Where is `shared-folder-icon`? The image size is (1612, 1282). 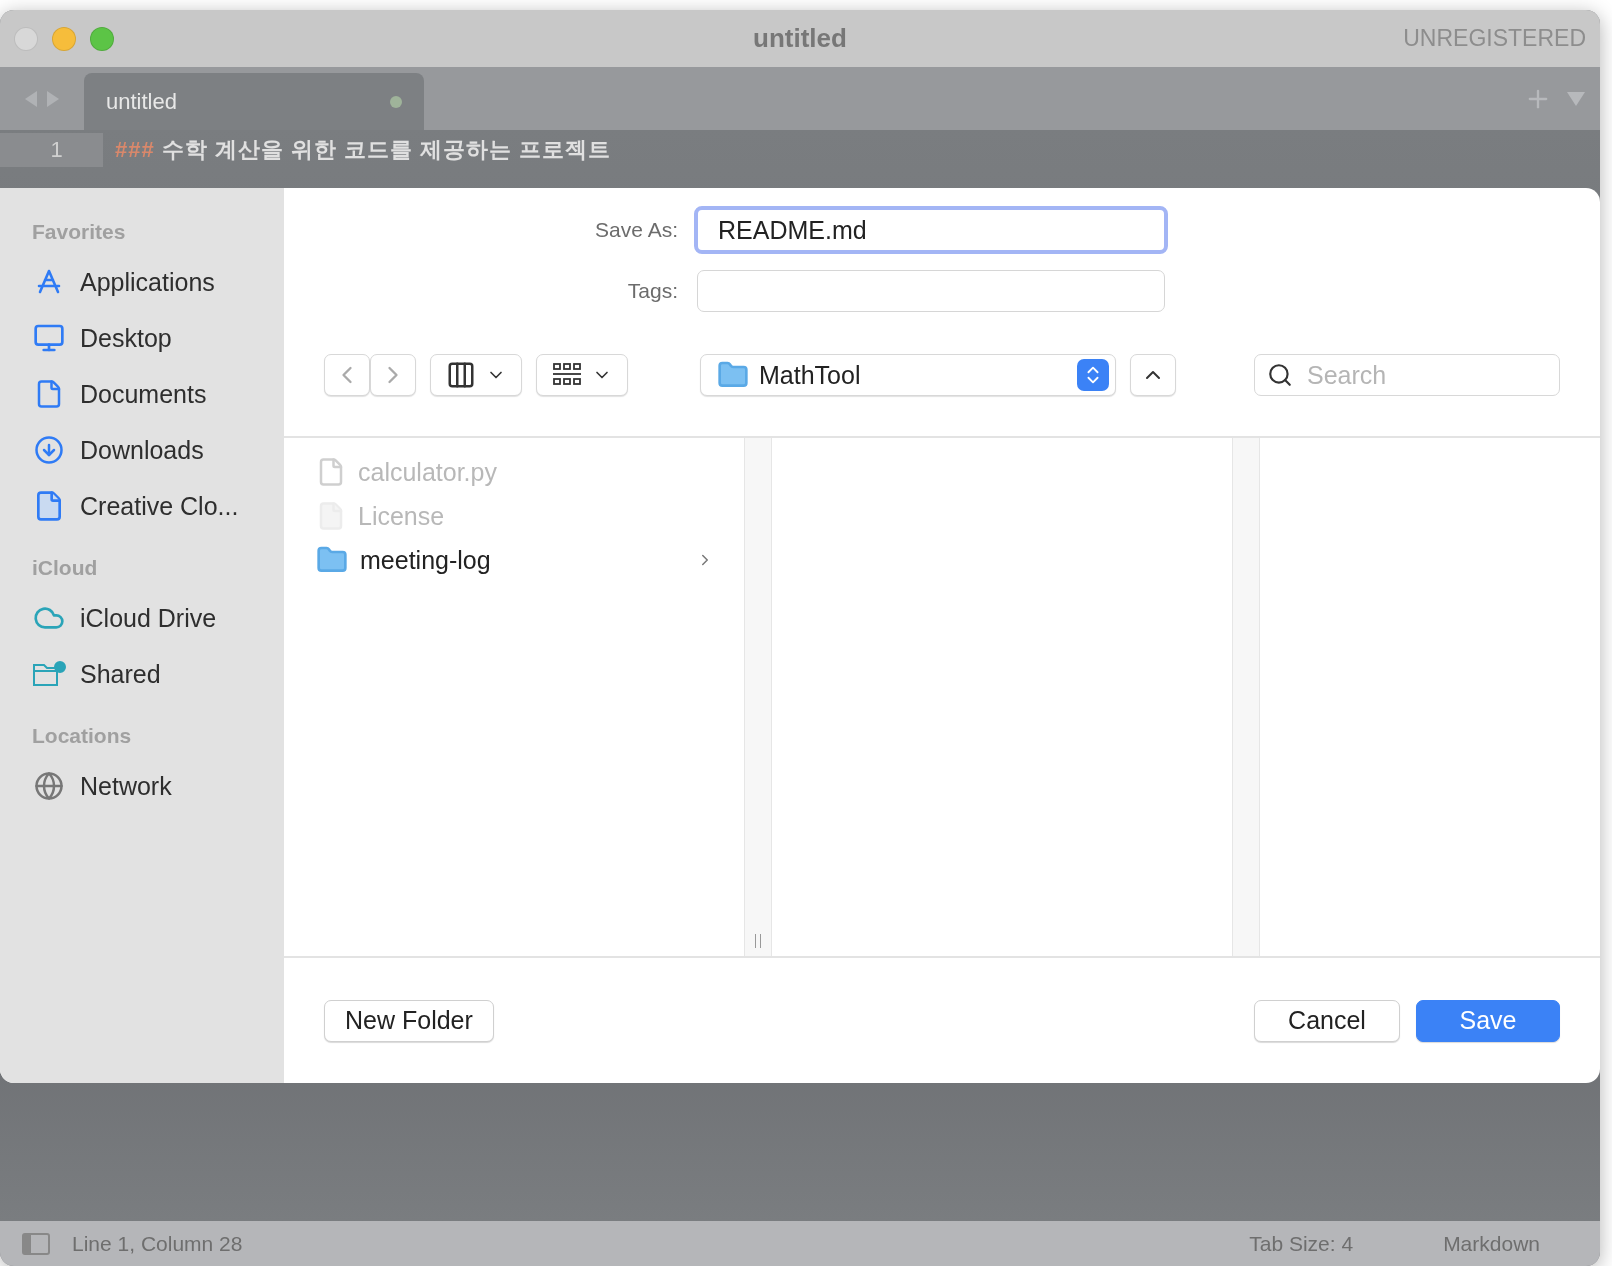 shared-folder-icon is located at coordinates (49, 674).